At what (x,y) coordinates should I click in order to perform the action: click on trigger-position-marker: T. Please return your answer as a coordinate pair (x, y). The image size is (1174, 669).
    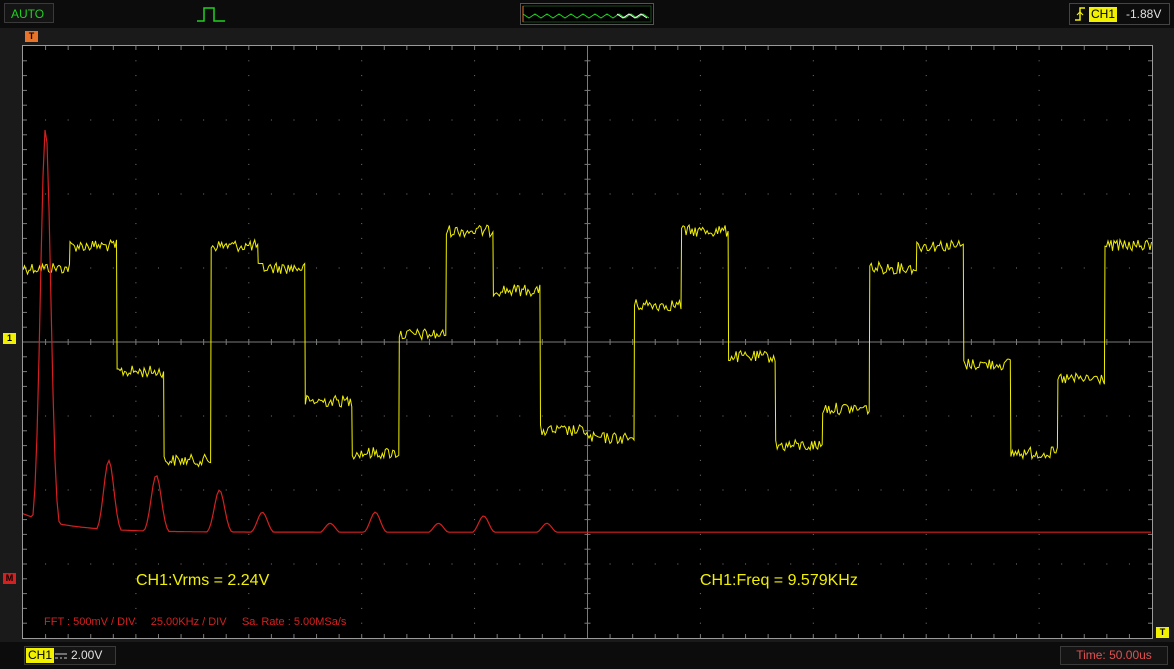
    Looking at the image, I should click on (31, 36).